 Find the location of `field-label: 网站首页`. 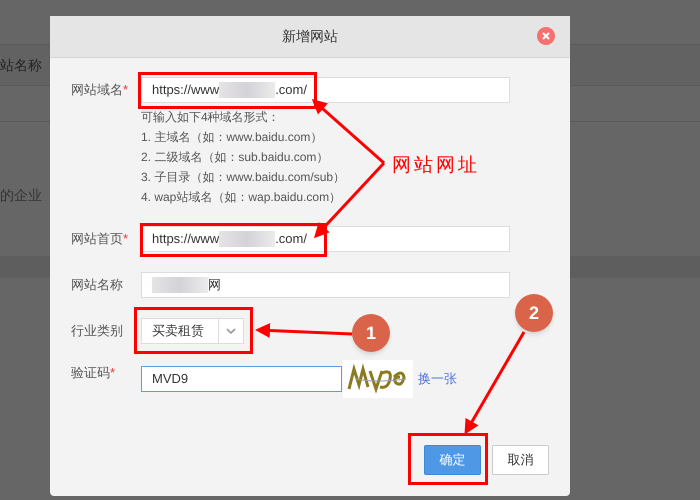

field-label: 网站首页 is located at coordinates (97, 239).